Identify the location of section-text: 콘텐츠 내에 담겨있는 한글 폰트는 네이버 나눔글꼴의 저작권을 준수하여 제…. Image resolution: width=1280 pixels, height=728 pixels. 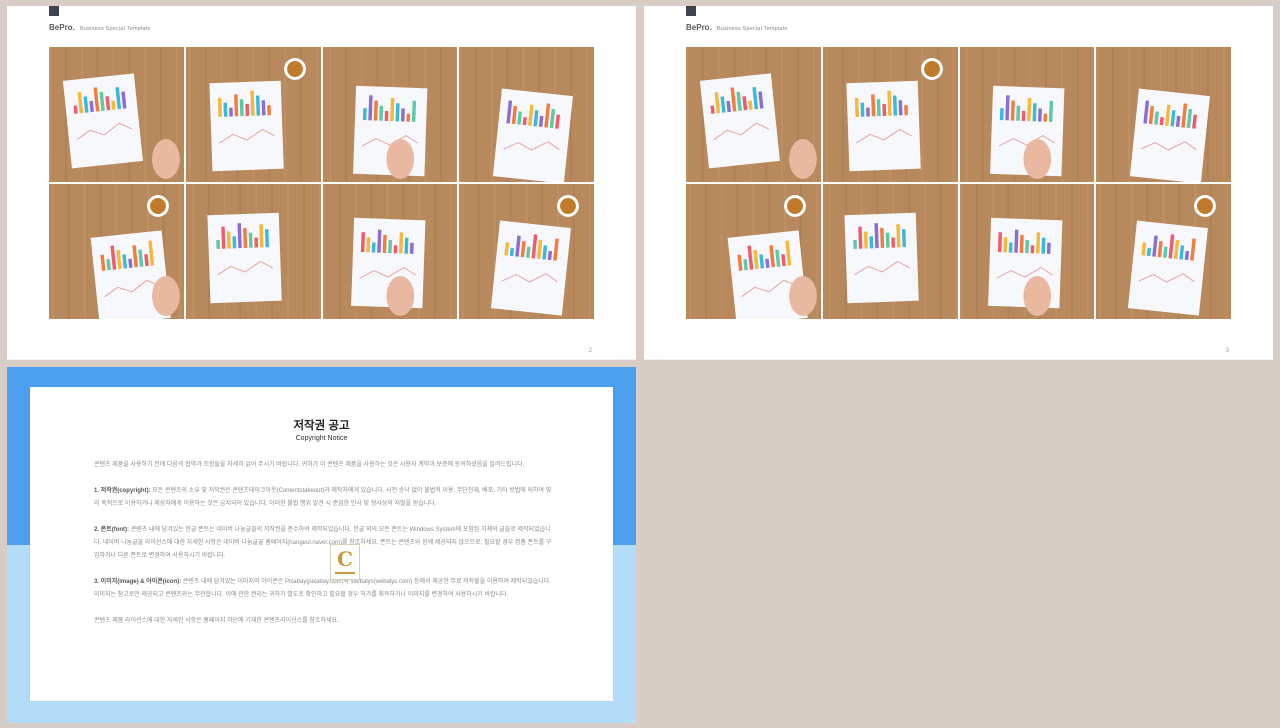
(323, 543).